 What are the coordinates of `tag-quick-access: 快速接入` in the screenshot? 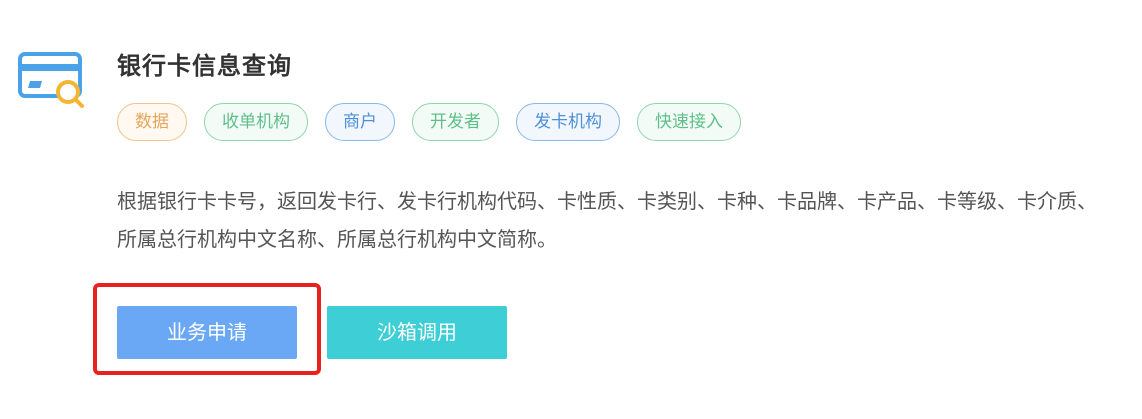 It's located at (689, 122).